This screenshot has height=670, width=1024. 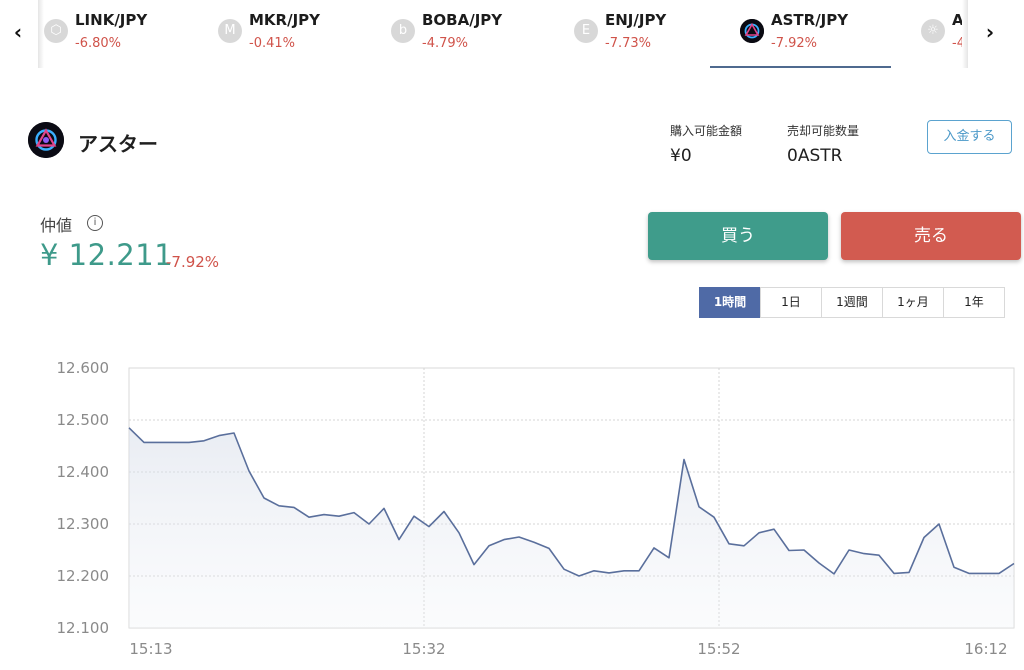 What do you see at coordinates (462, 20) in the screenshot?
I see `ticker-pair: BOBA/JPY` at bounding box center [462, 20].